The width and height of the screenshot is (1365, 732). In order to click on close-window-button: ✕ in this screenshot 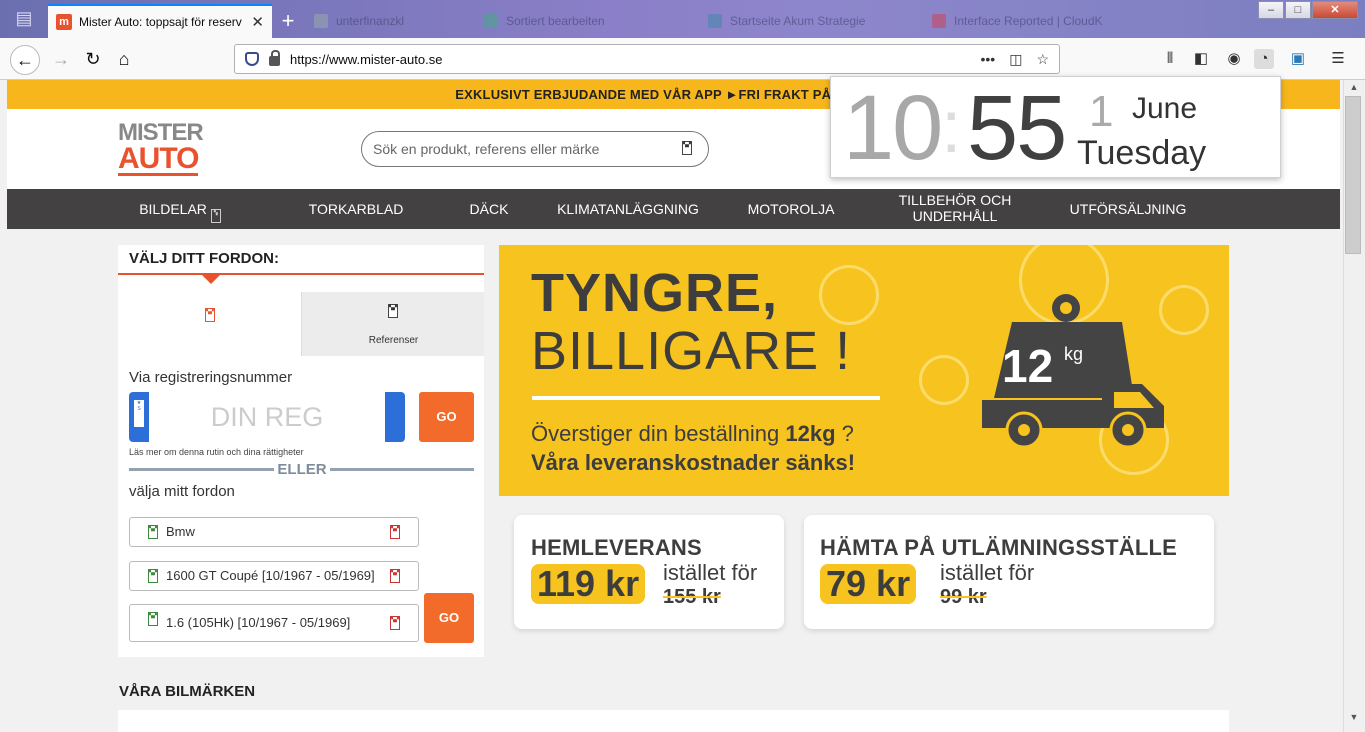, I will do `click(1335, 10)`.